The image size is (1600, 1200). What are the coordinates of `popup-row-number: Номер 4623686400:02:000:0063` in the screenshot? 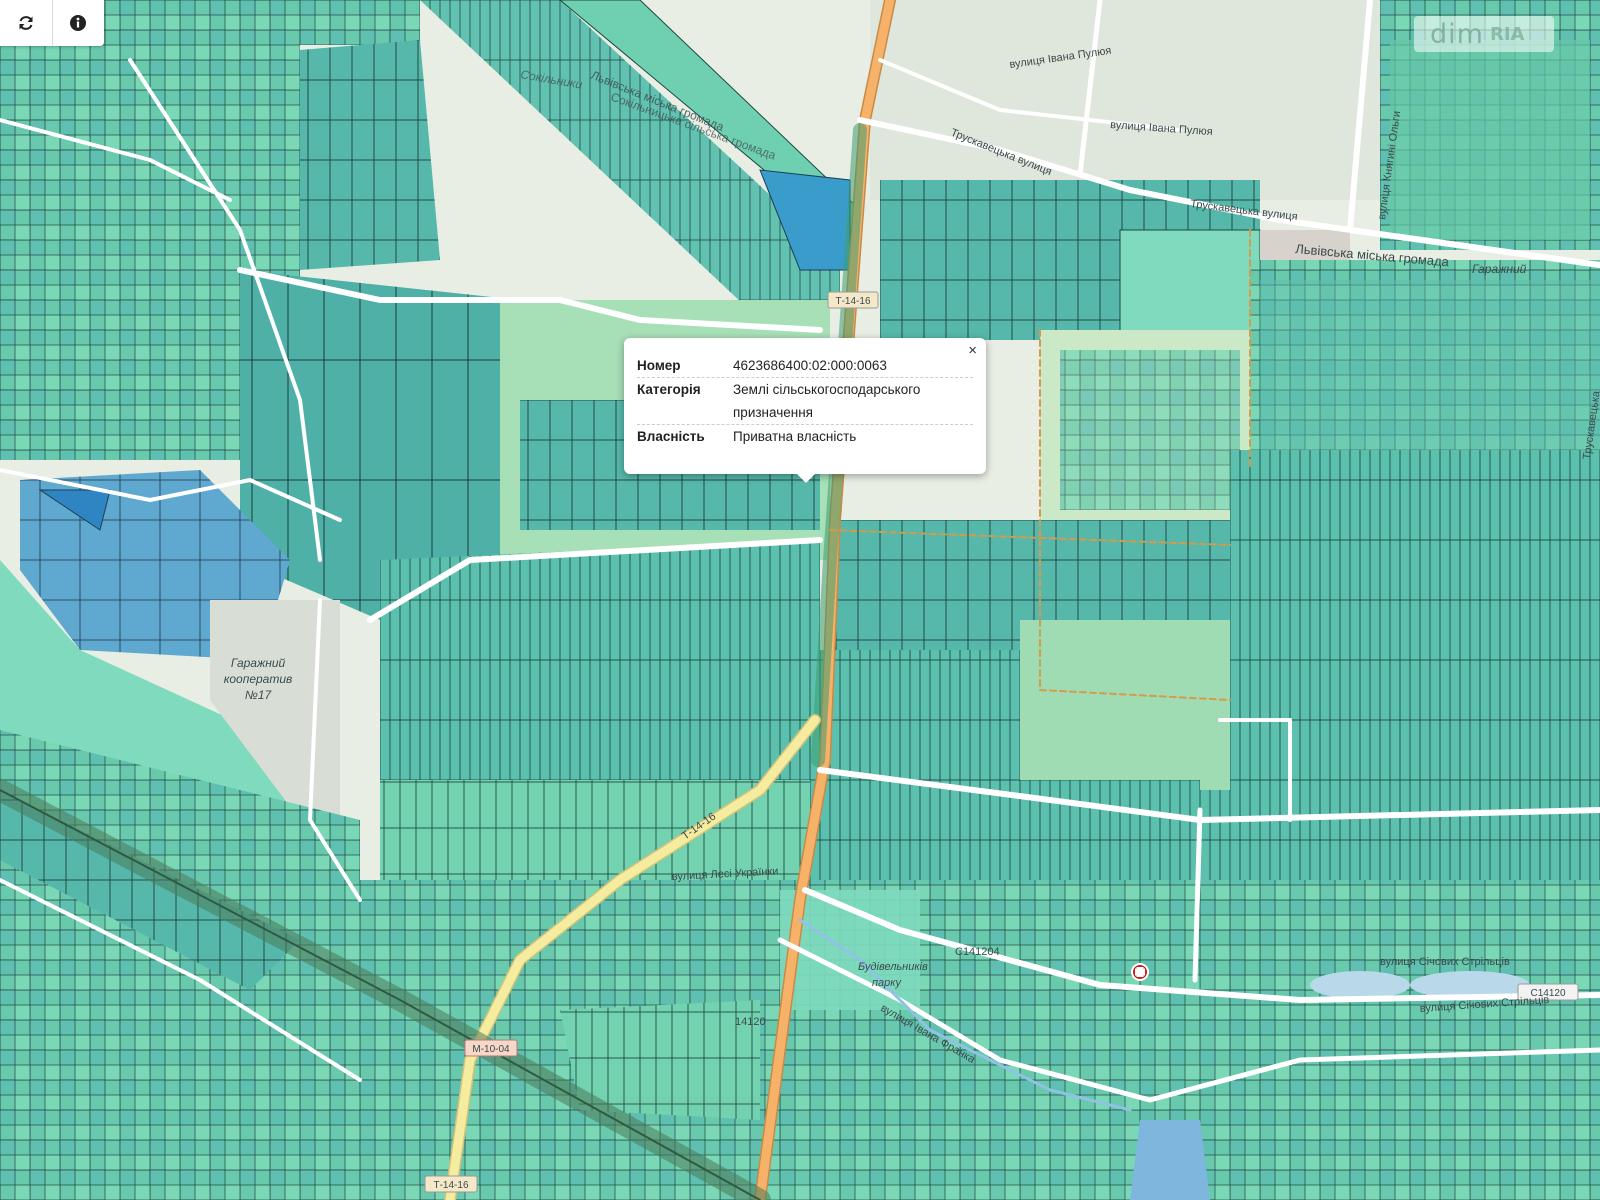 It's located at (805, 366).